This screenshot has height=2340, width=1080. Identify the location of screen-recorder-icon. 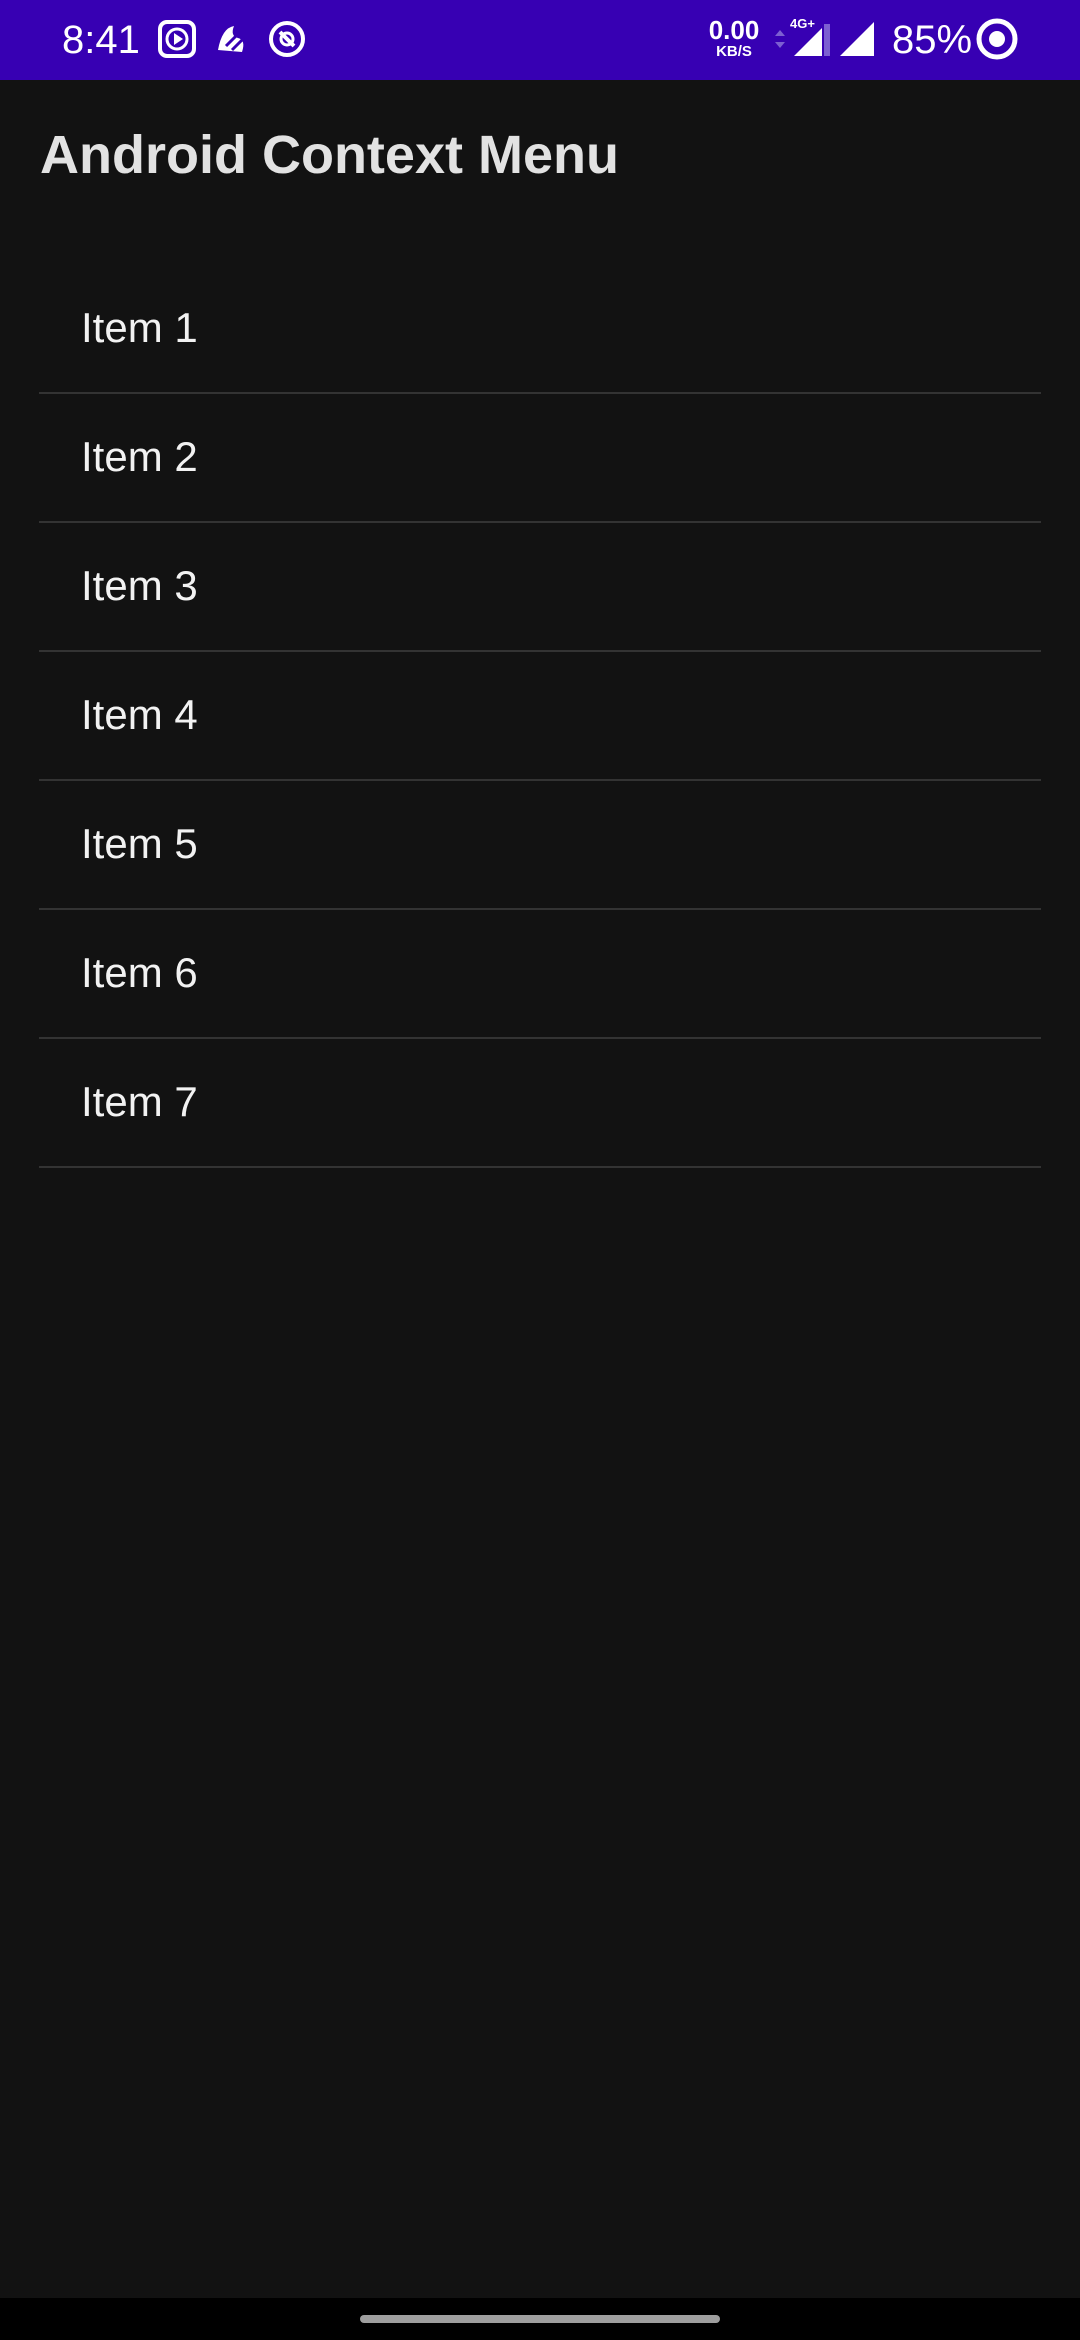
(177, 39).